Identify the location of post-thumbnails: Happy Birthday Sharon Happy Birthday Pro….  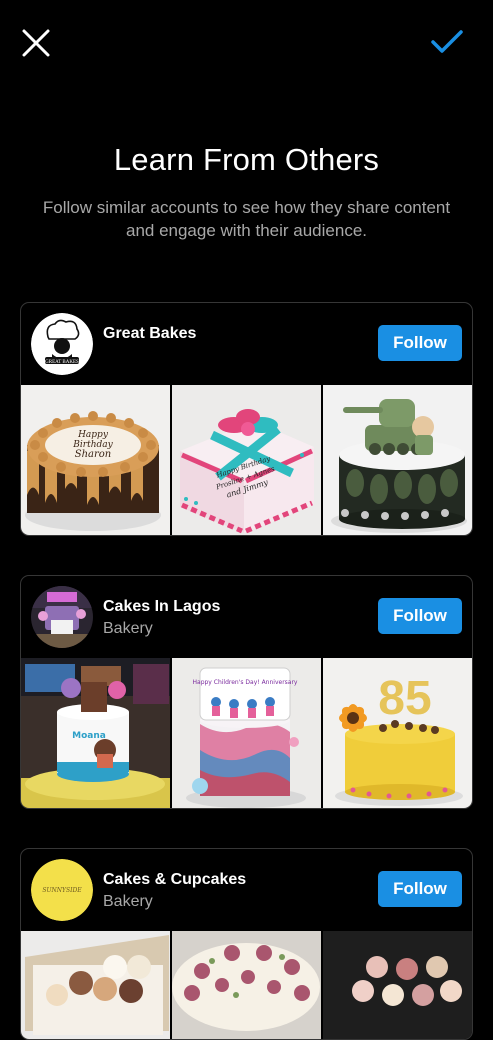
(246, 460).